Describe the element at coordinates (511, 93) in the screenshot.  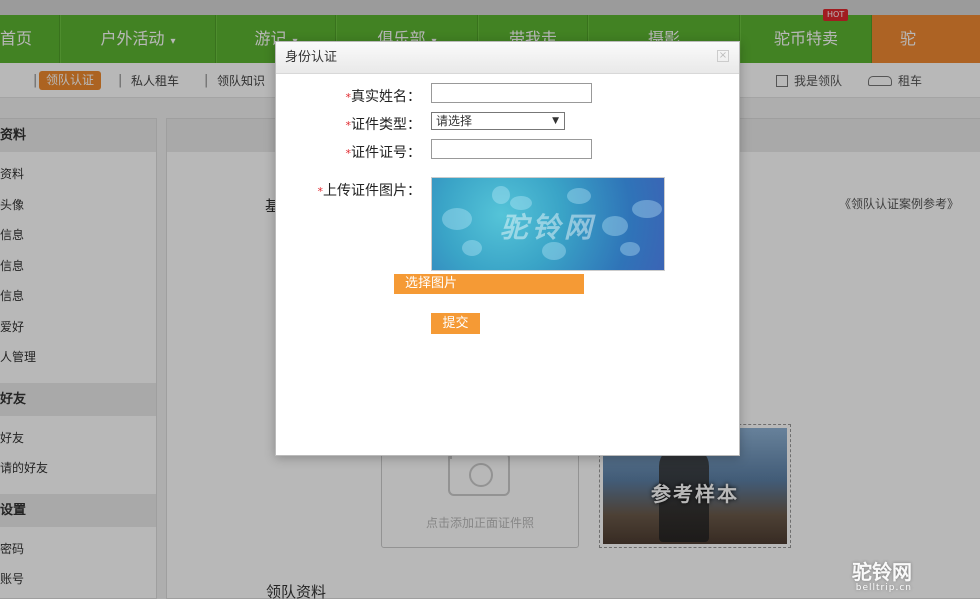
I see `real-name-input` at that location.